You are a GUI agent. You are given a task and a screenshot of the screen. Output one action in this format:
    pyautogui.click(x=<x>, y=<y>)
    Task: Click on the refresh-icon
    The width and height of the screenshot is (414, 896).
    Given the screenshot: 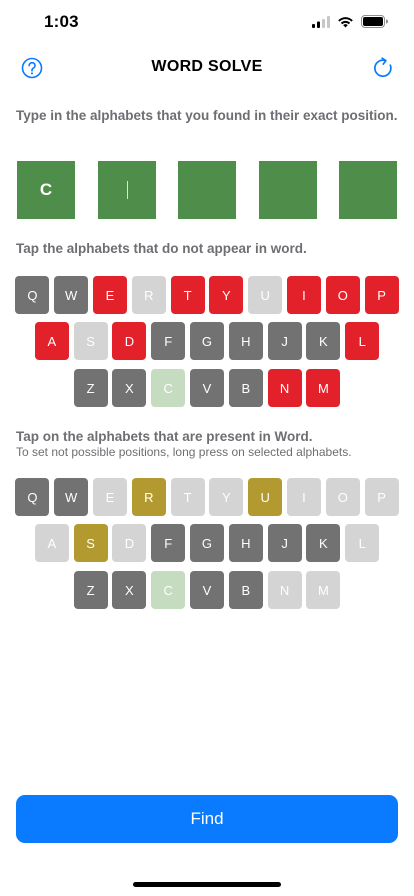 What is the action you would take?
    pyautogui.click(x=383, y=67)
    